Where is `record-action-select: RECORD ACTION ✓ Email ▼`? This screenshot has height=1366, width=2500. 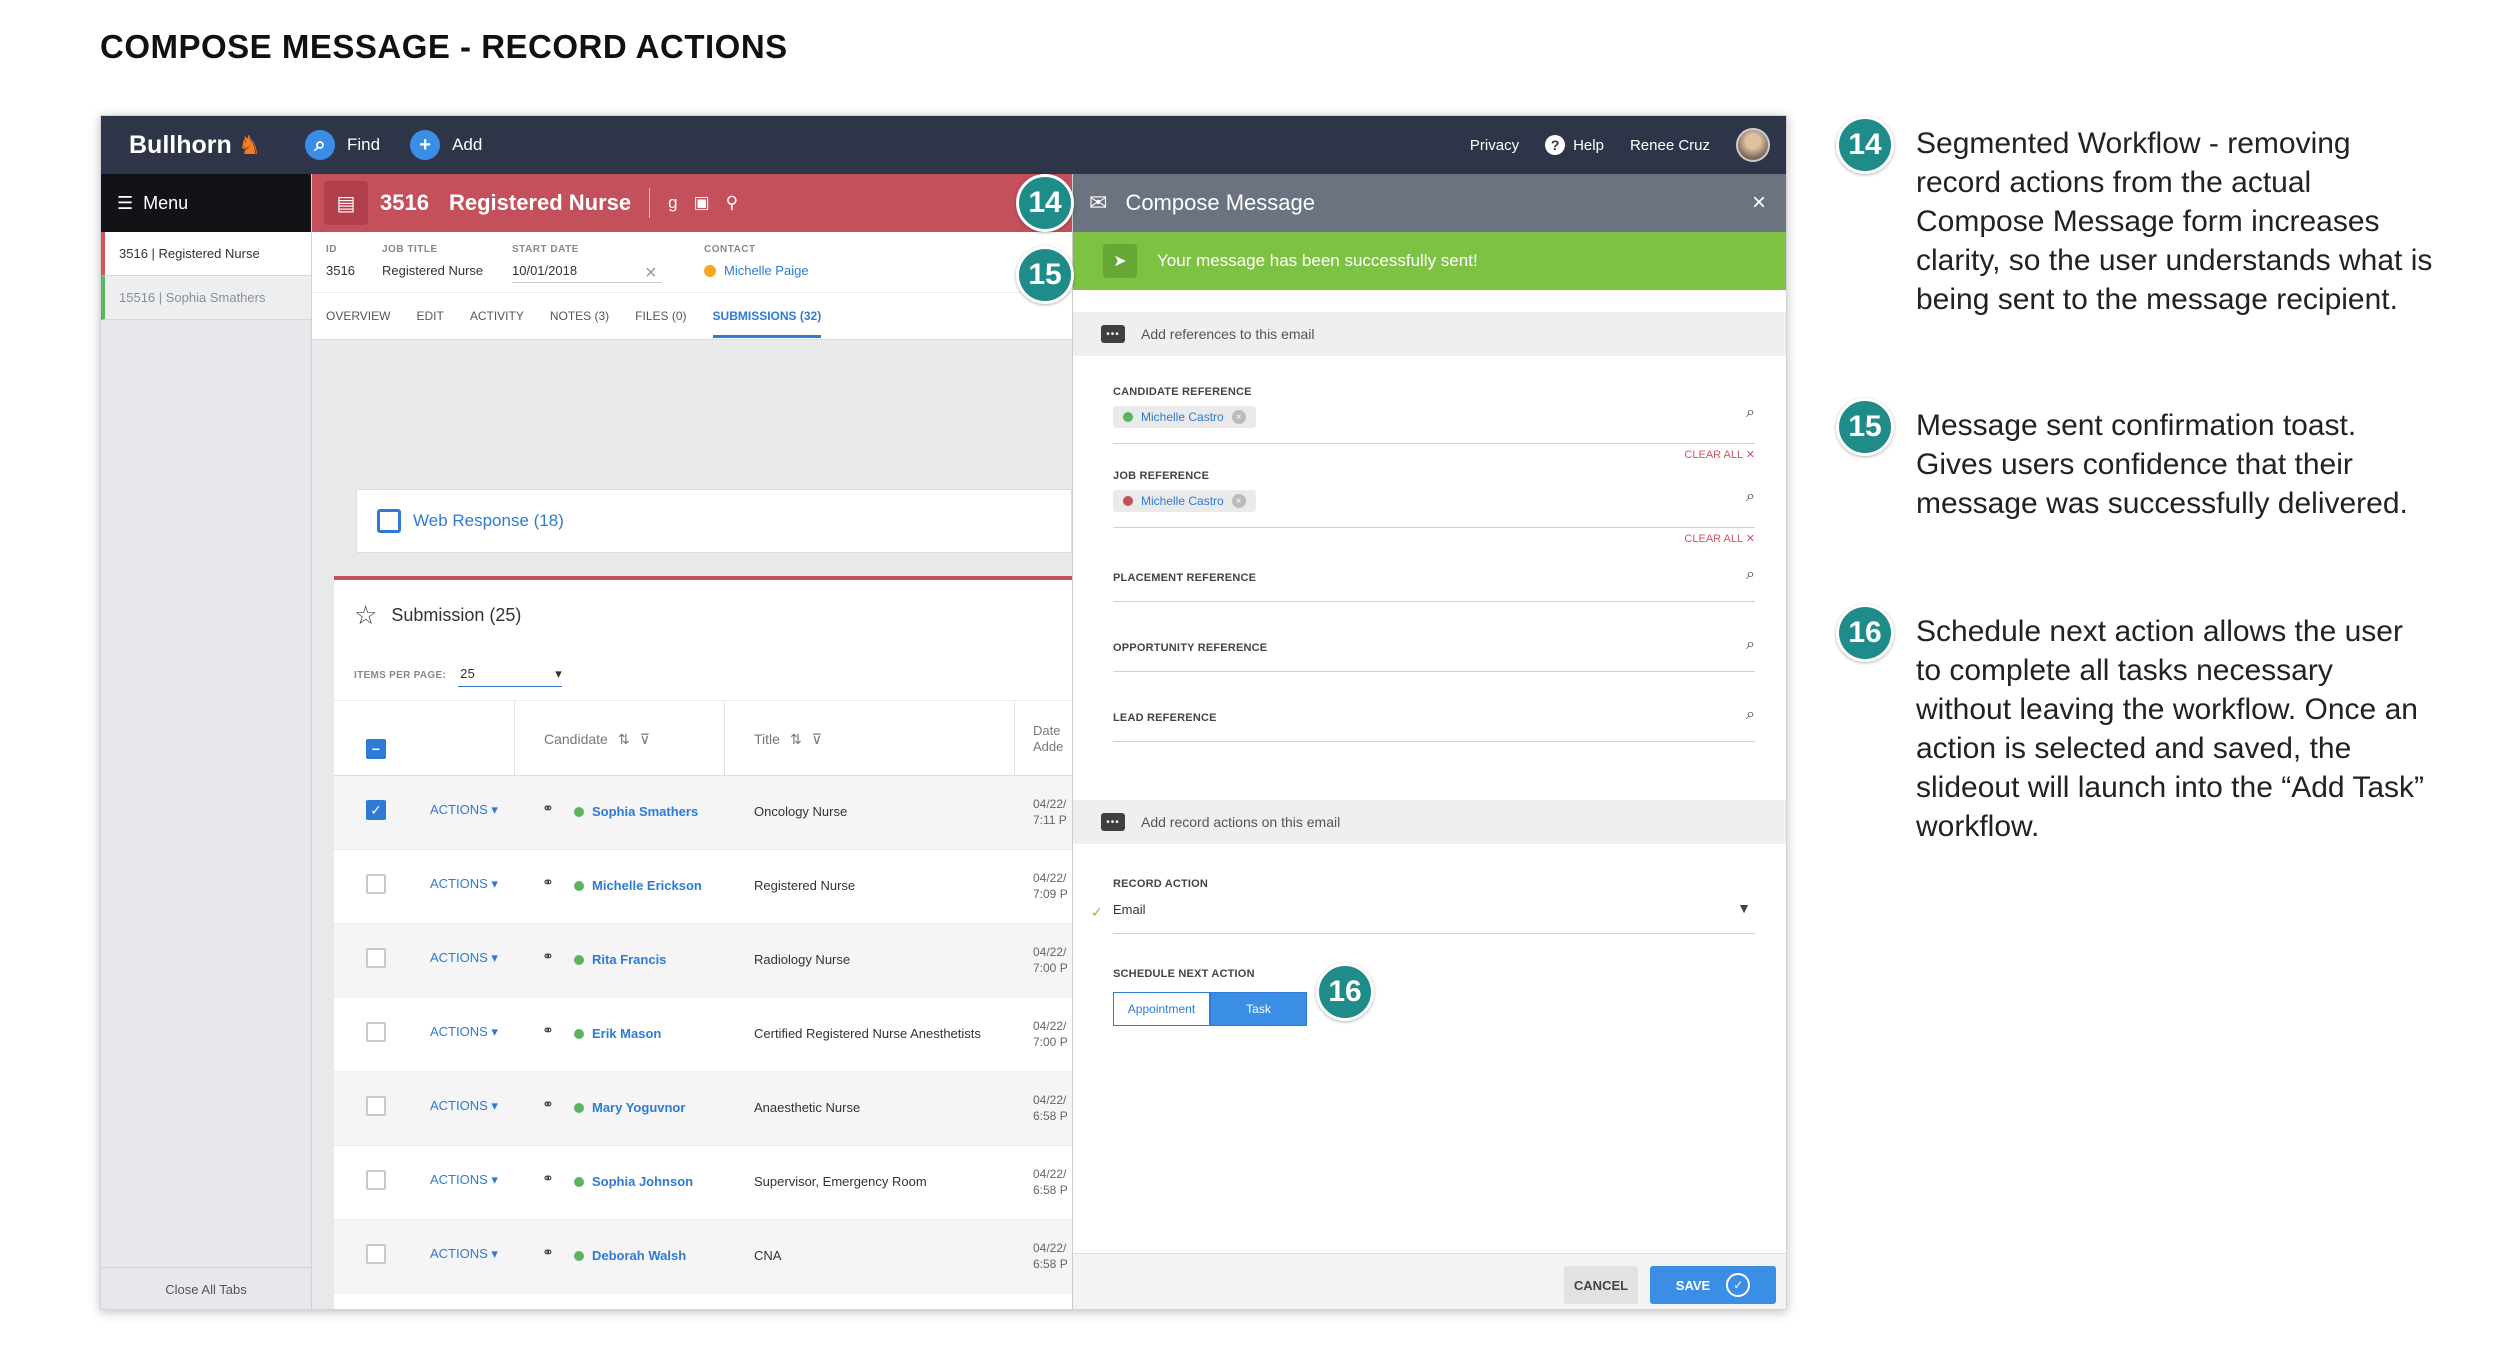
record-action-select: RECORD ACTION ✓ Email ▼ is located at coordinates (1423, 906).